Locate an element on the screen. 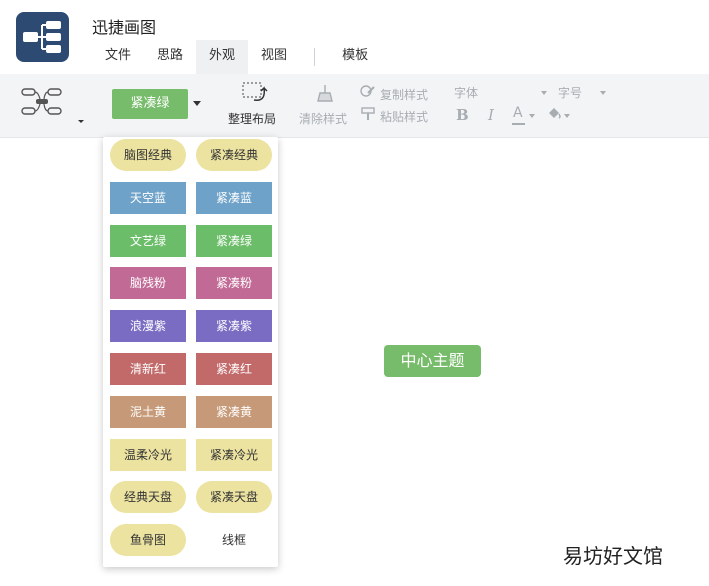 This screenshot has height=586, width=709. watermark: 易坊好文馆 is located at coordinates (613, 556).